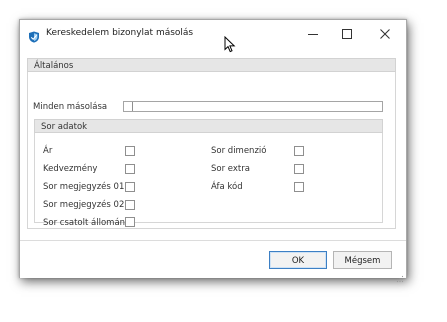 This screenshot has height=322, width=447. Describe the element at coordinates (213, 261) in the screenshot. I see `dialog-footer: OK Mégsem` at that location.